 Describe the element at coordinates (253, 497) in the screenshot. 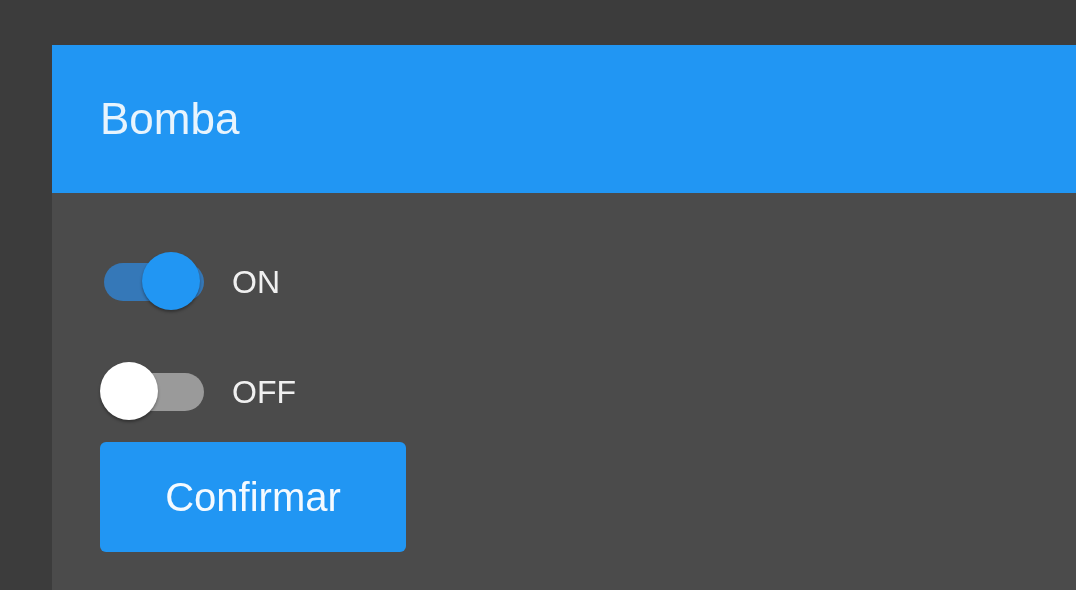

I see `confirm-button: Confirmar` at that location.